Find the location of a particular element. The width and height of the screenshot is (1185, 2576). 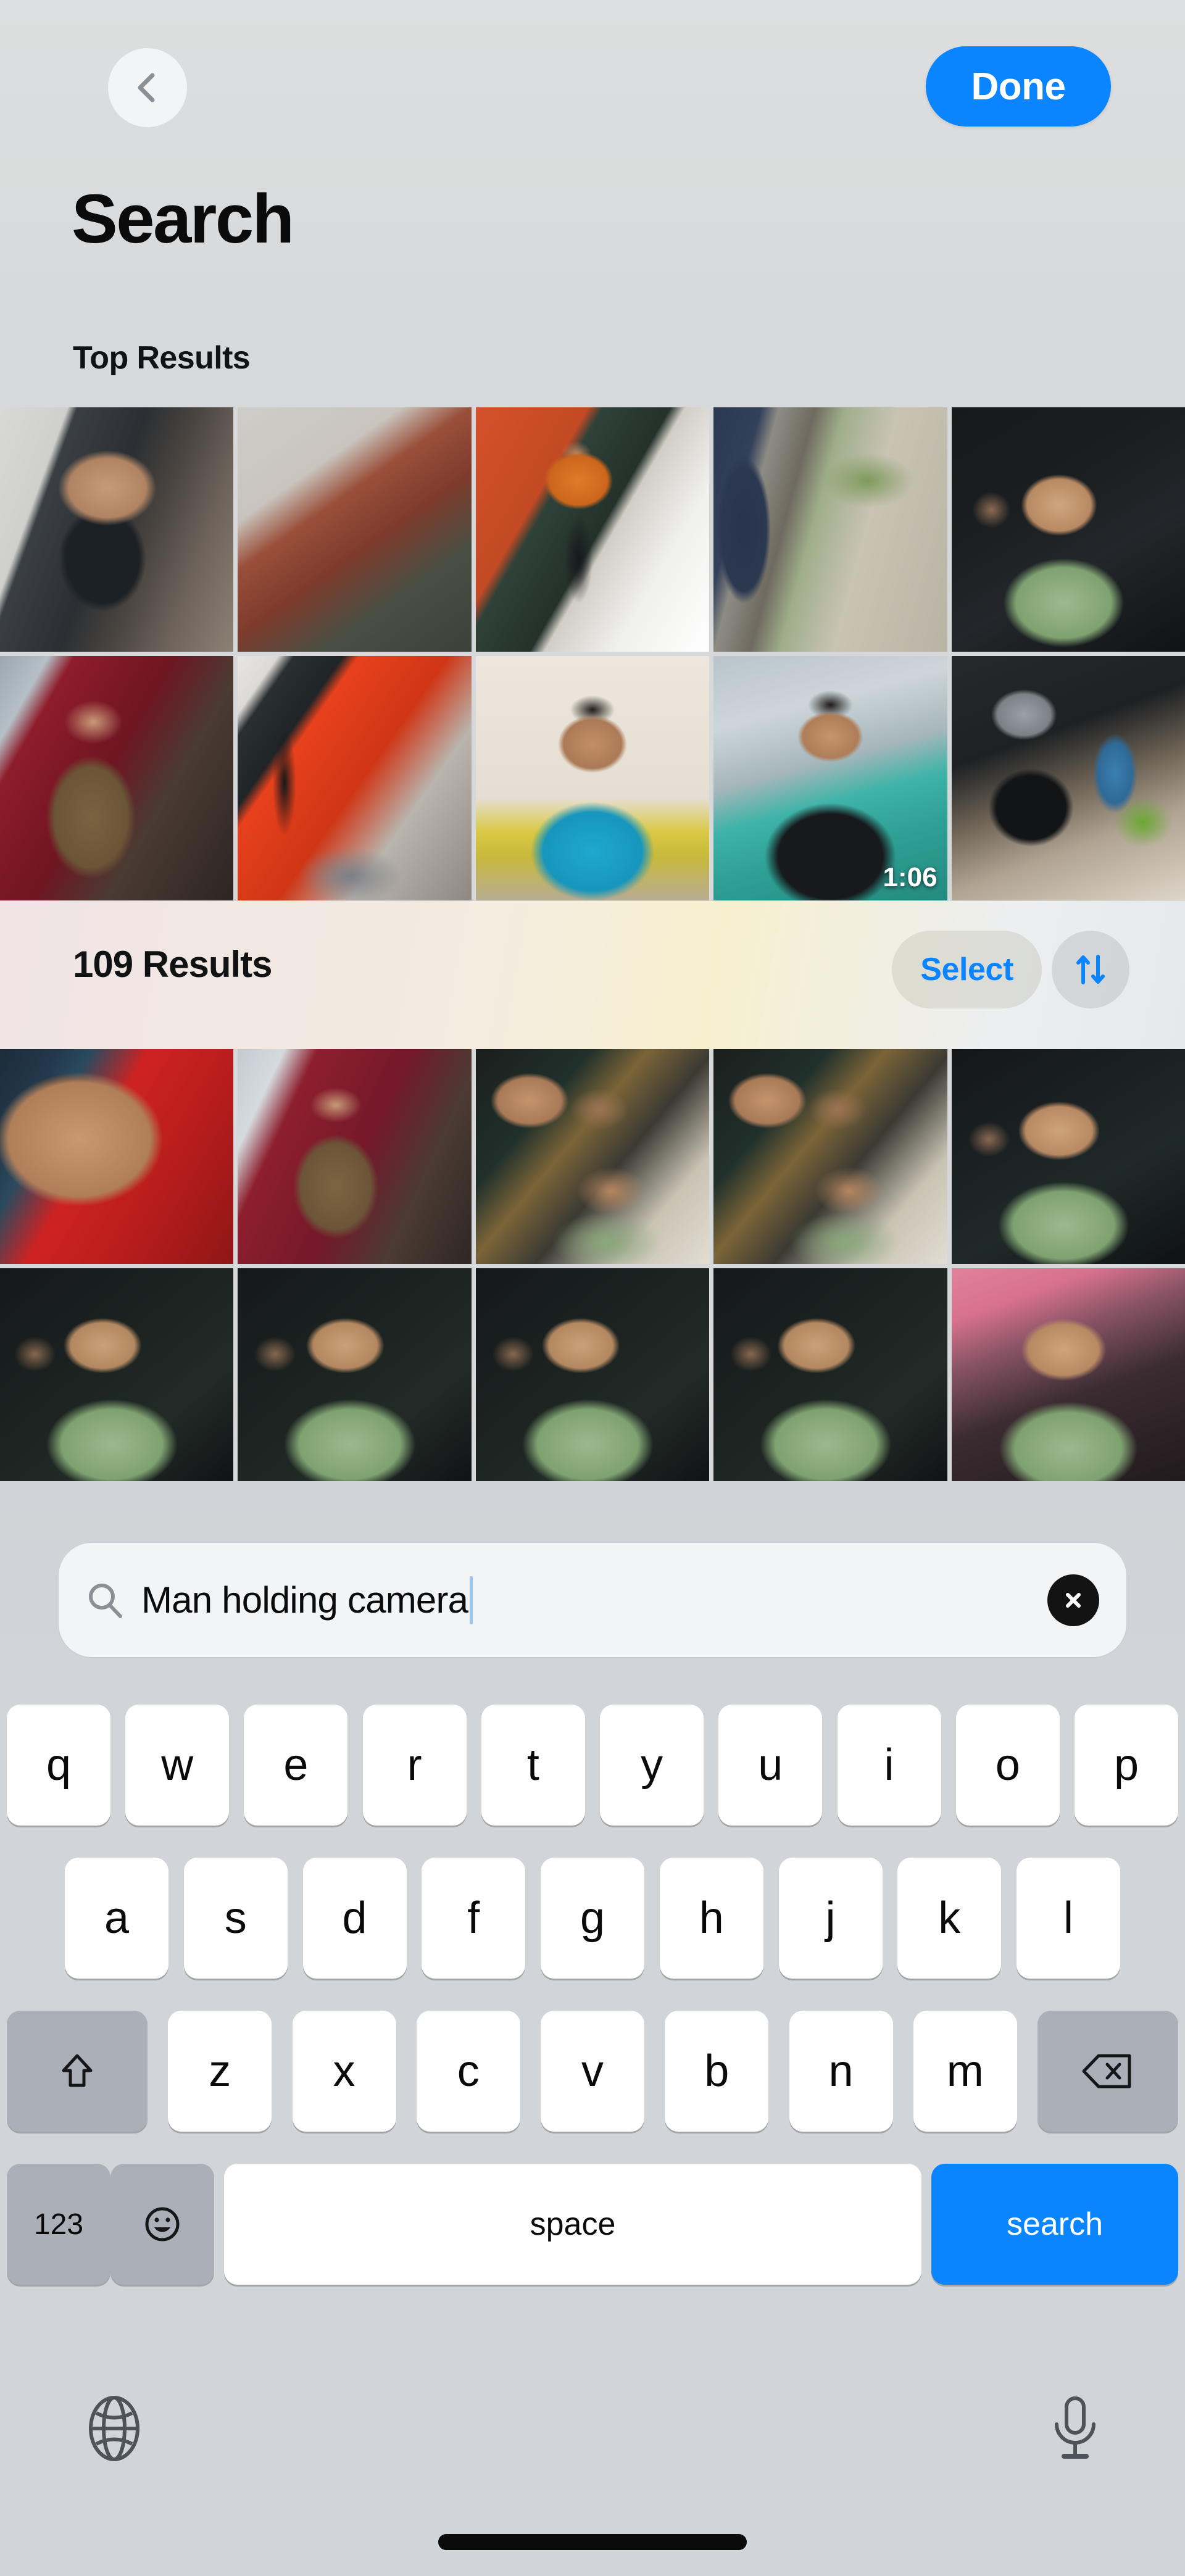

backspace-key is located at coordinates (1107, 2071).